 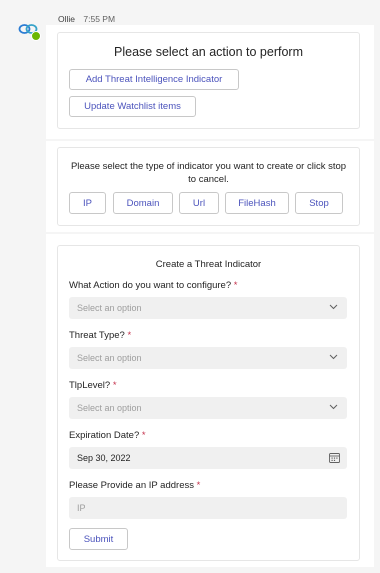 I want to click on calendar-icon, so click(x=334, y=457).